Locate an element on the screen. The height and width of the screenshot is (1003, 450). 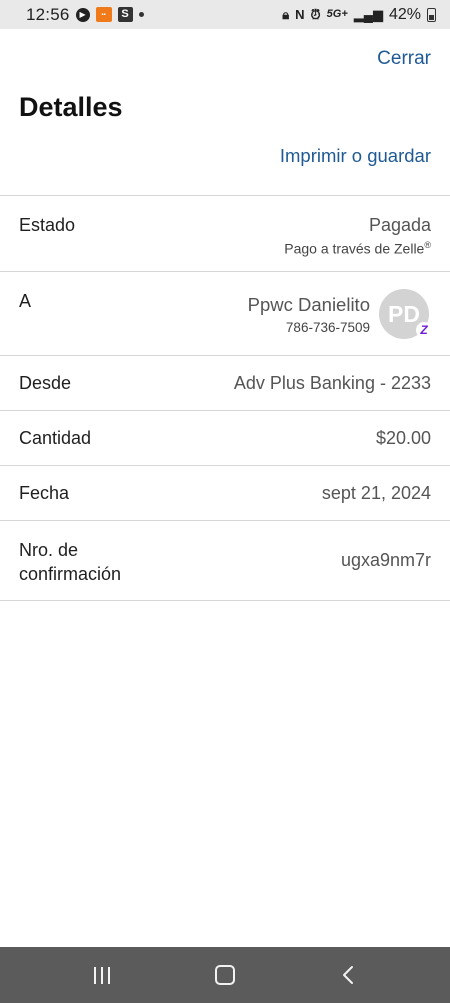
back-button is located at coordinates (348, 975).